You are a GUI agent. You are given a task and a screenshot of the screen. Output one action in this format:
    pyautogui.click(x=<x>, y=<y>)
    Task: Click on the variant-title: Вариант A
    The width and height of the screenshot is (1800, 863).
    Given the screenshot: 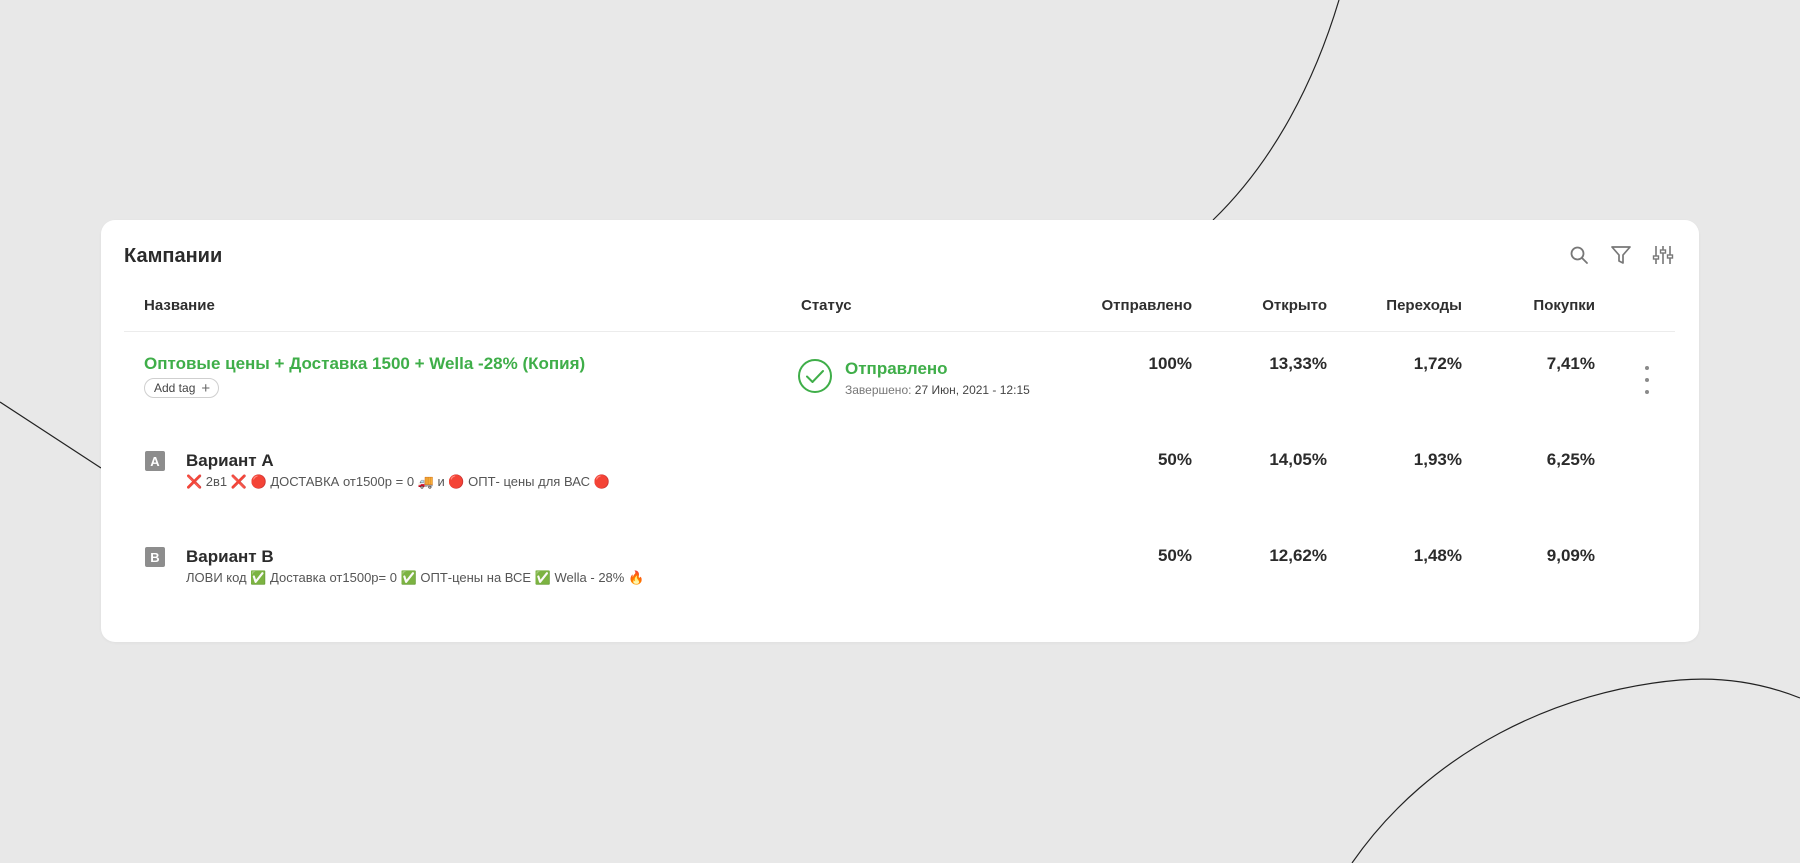 What is the action you would take?
    pyautogui.click(x=230, y=460)
    